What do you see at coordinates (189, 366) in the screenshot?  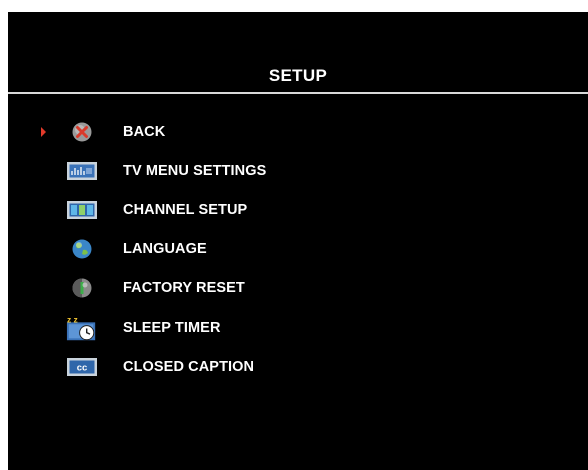 I see `menu-item-label: CLOSED CAPTION` at bounding box center [189, 366].